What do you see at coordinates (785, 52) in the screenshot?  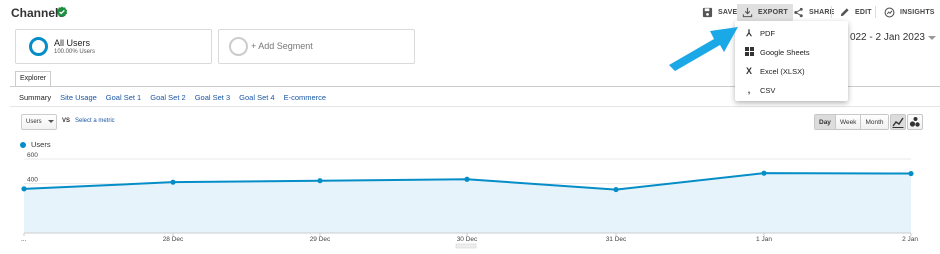 I see `export-google-sheets-label: Google Sheets` at bounding box center [785, 52].